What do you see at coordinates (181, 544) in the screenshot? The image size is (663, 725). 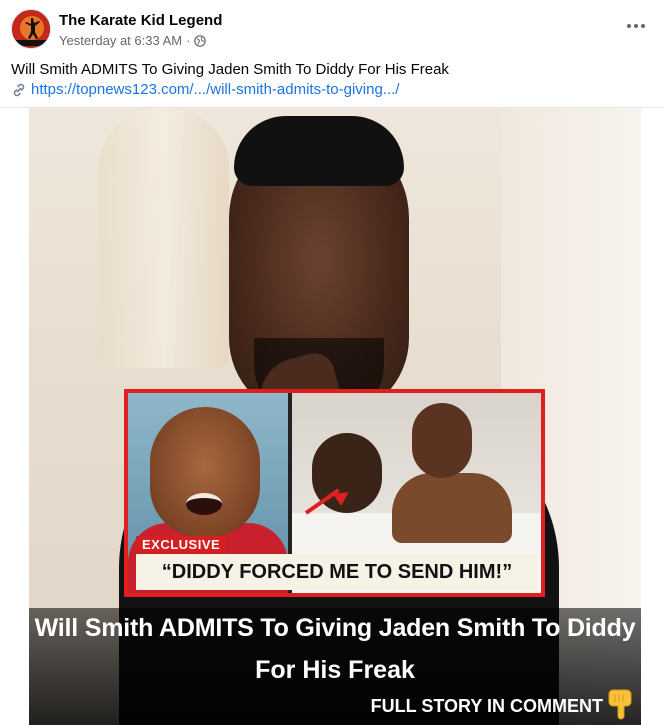 I see `exclusive-label: EXCLUSIVE` at bounding box center [181, 544].